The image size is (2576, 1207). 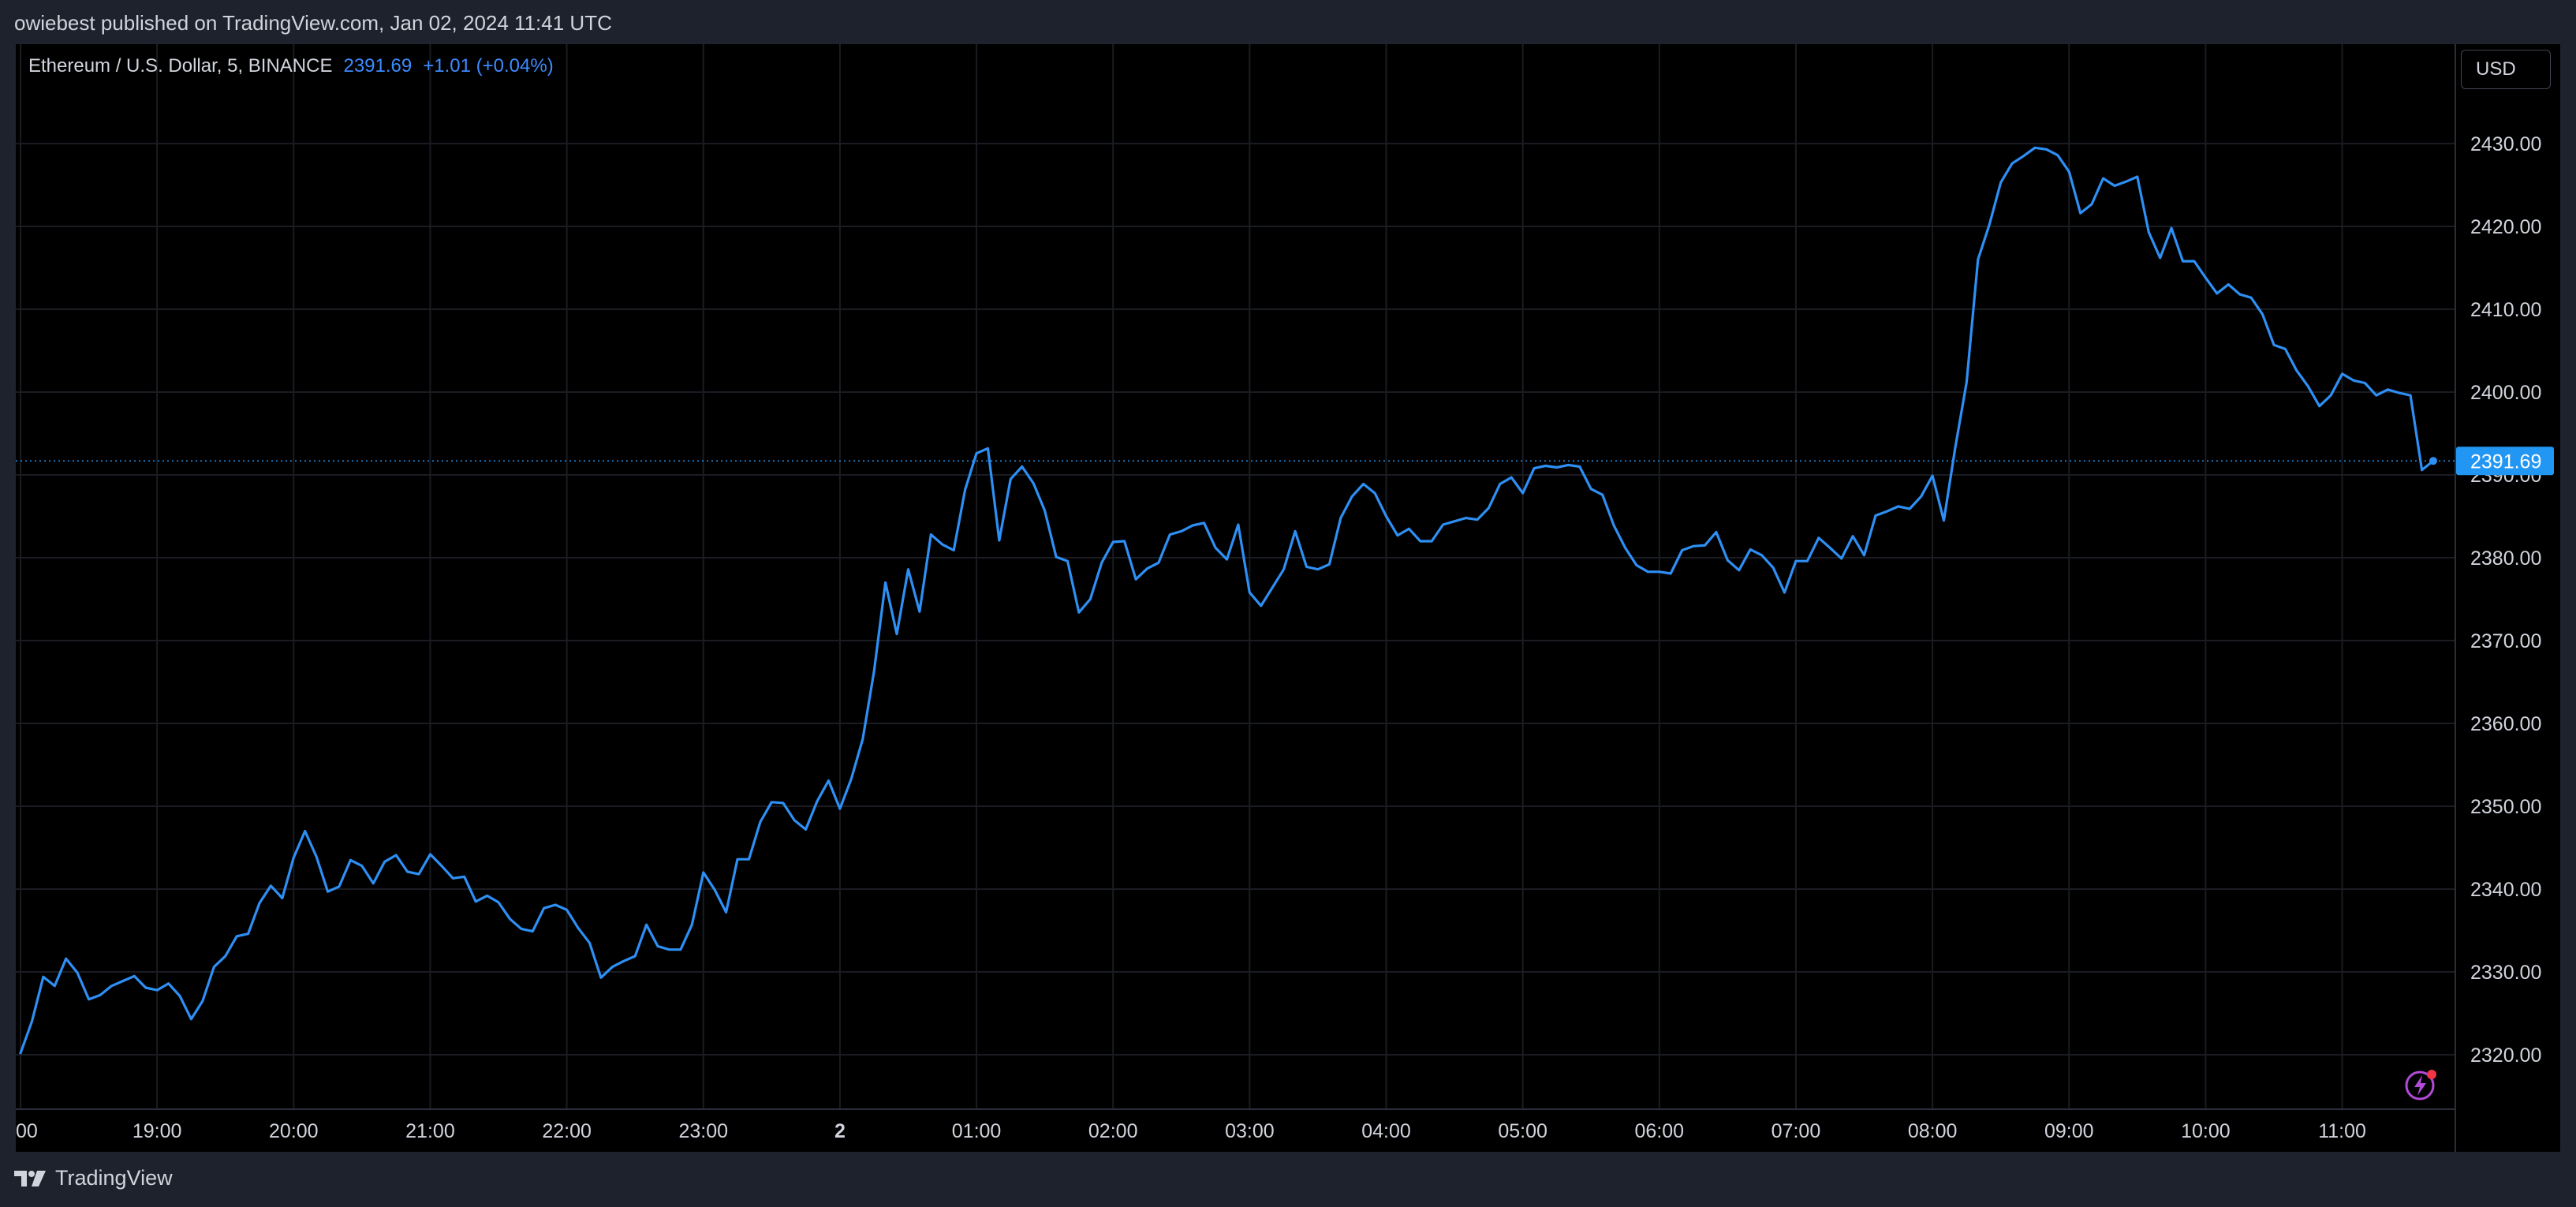 I want to click on price-axis-tick-label: 2430.00, so click(x=2505, y=144).